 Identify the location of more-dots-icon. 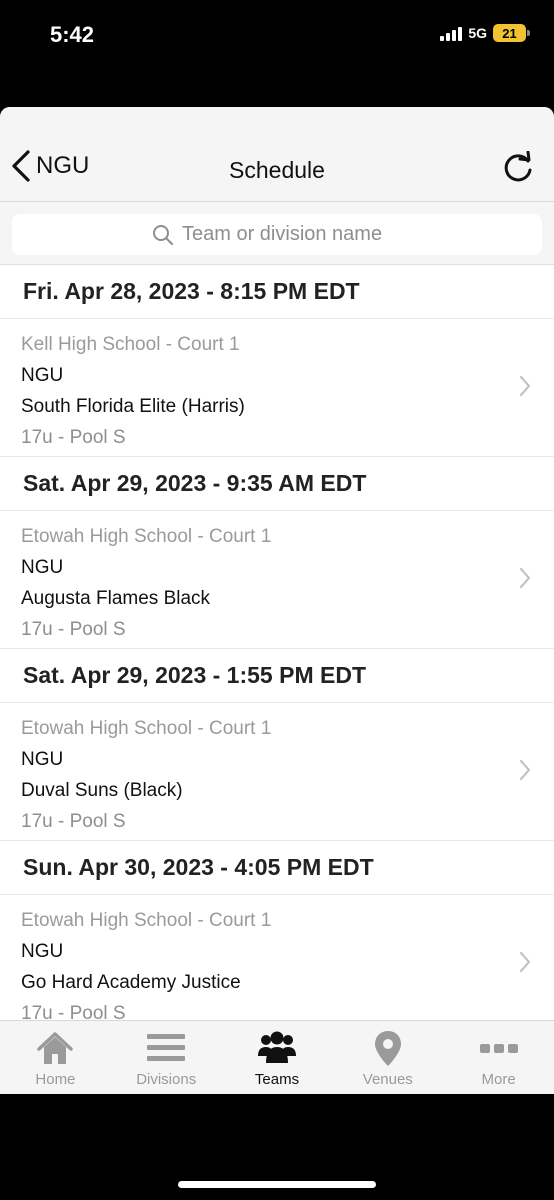
(498, 1048).